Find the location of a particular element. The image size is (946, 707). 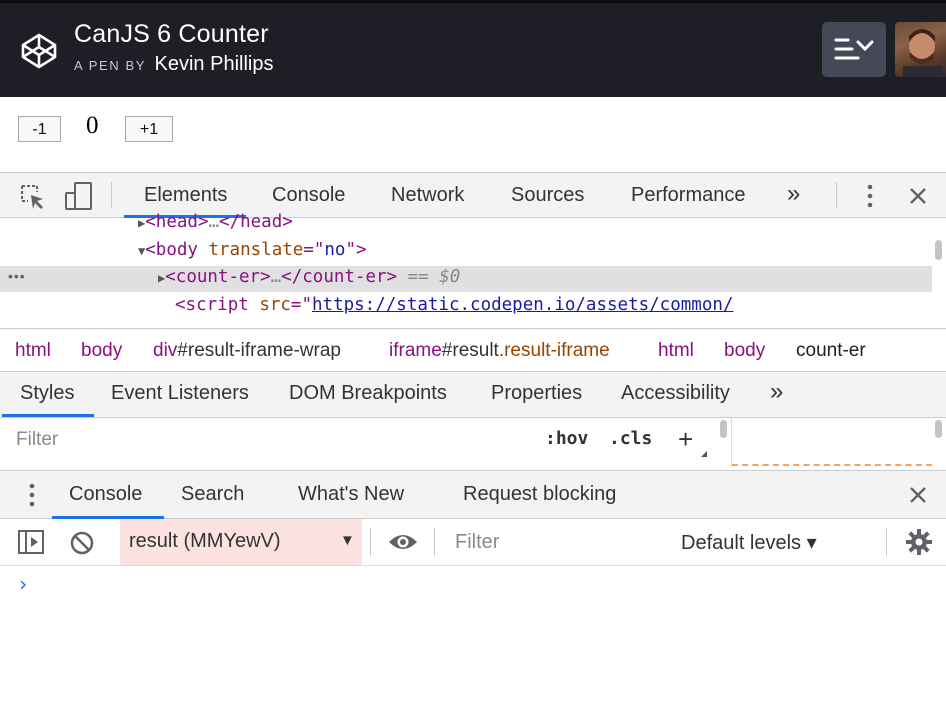

dom-node-body: ▼<body translate="no"> is located at coordinates (252, 250).